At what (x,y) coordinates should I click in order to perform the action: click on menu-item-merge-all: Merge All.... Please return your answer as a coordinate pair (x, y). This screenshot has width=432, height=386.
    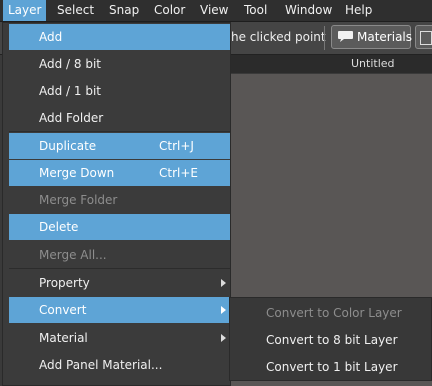
    Looking at the image, I should click on (119, 255).